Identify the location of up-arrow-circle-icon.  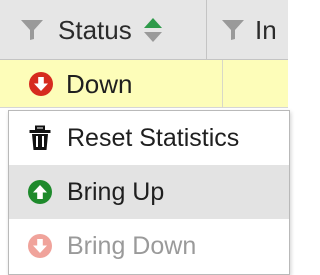
(40, 192).